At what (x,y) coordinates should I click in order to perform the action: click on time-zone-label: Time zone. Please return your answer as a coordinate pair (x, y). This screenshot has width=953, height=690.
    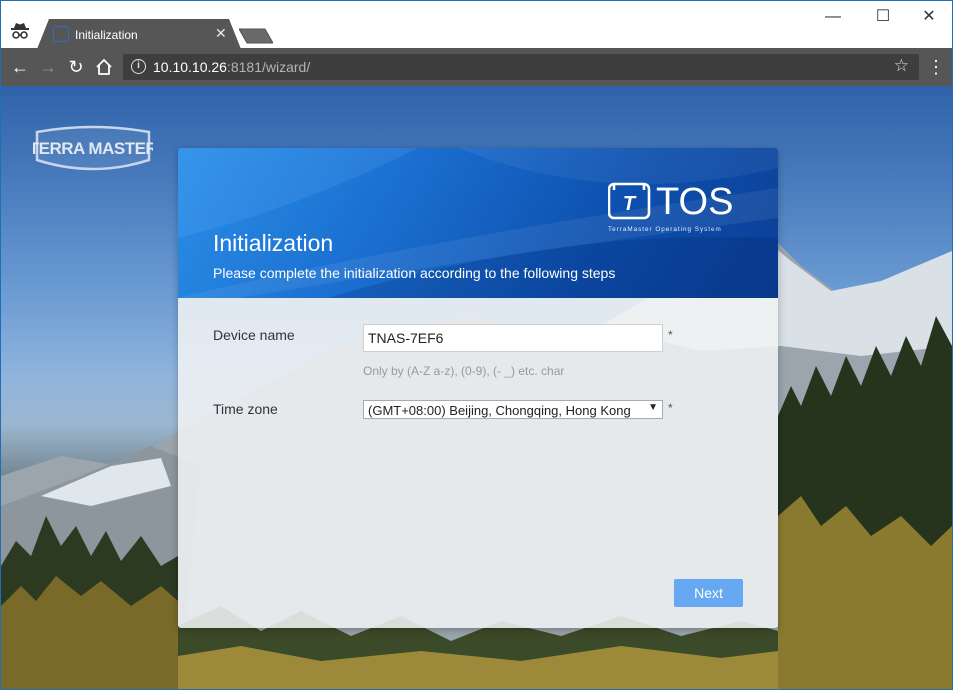
    Looking at the image, I should click on (245, 409).